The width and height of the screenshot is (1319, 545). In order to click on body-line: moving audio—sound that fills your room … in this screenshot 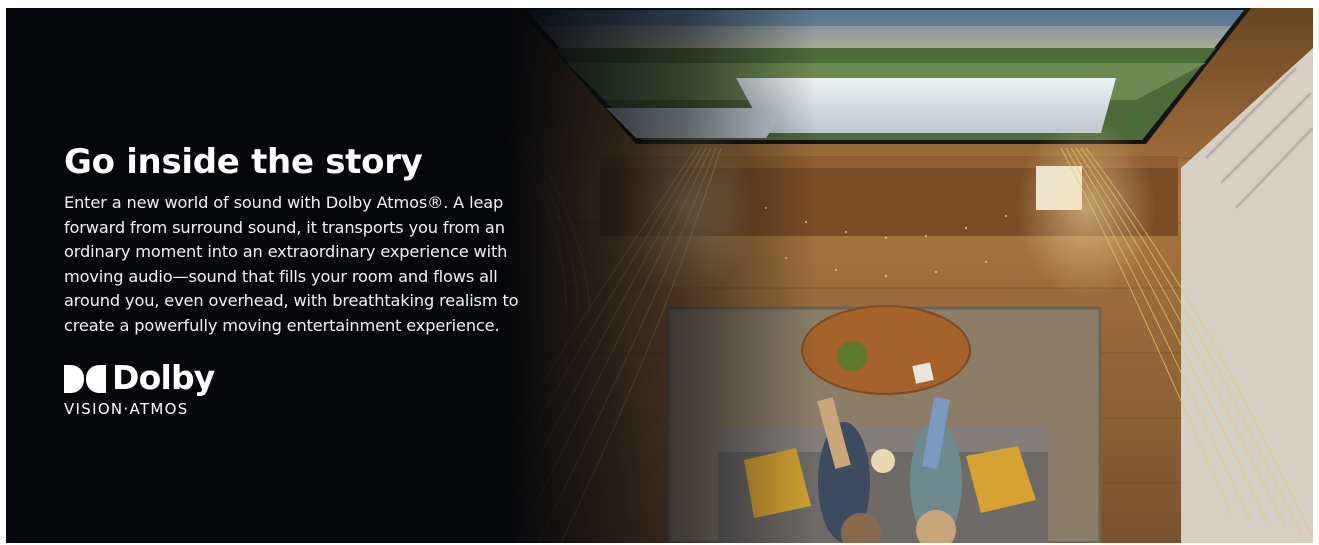, I will do `click(281, 276)`.